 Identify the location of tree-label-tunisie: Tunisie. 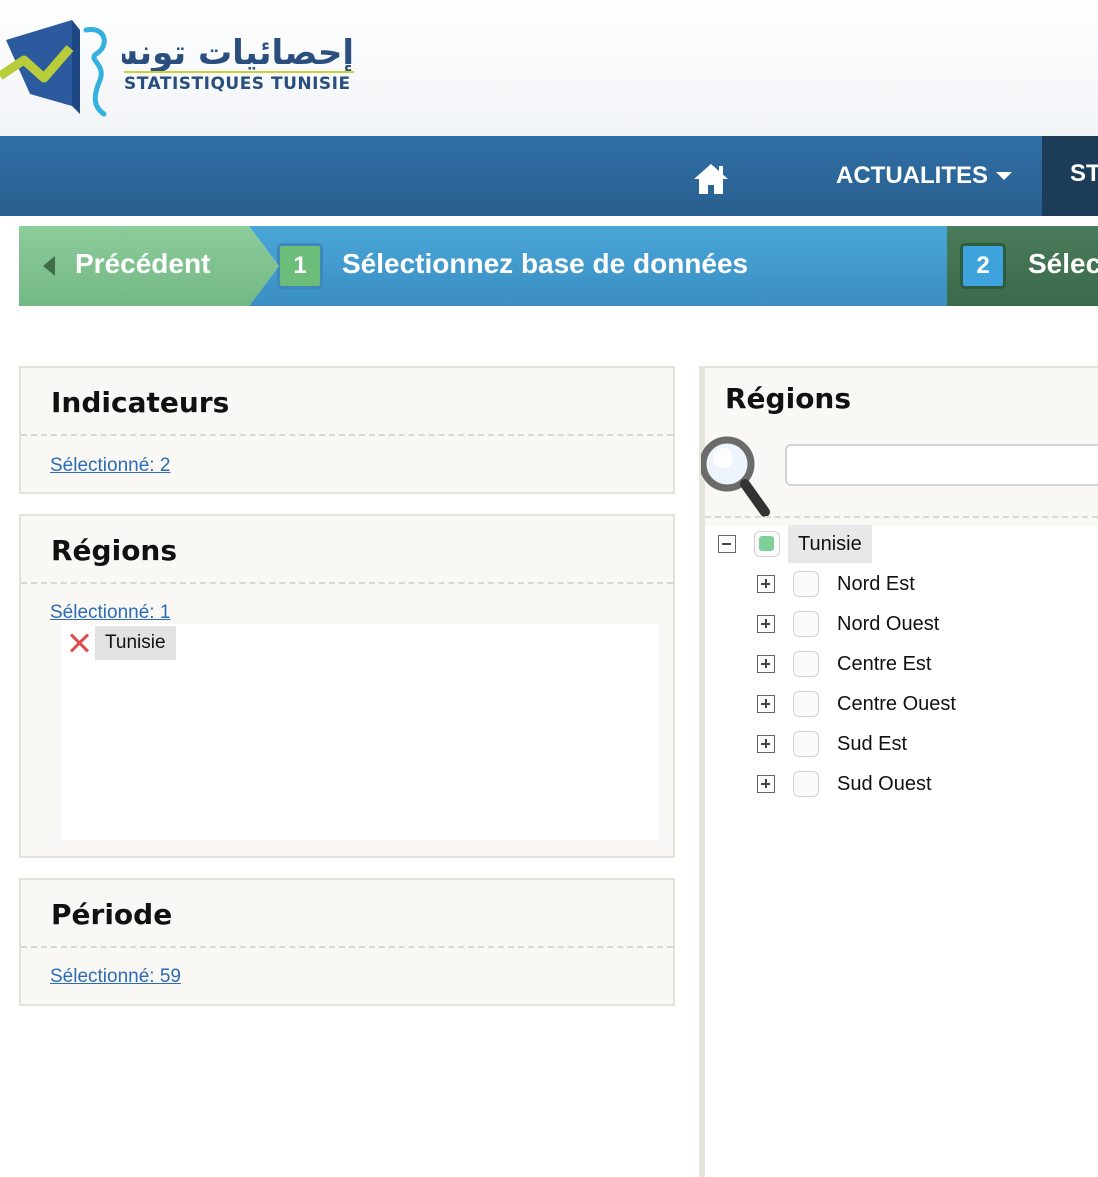
(830, 544).